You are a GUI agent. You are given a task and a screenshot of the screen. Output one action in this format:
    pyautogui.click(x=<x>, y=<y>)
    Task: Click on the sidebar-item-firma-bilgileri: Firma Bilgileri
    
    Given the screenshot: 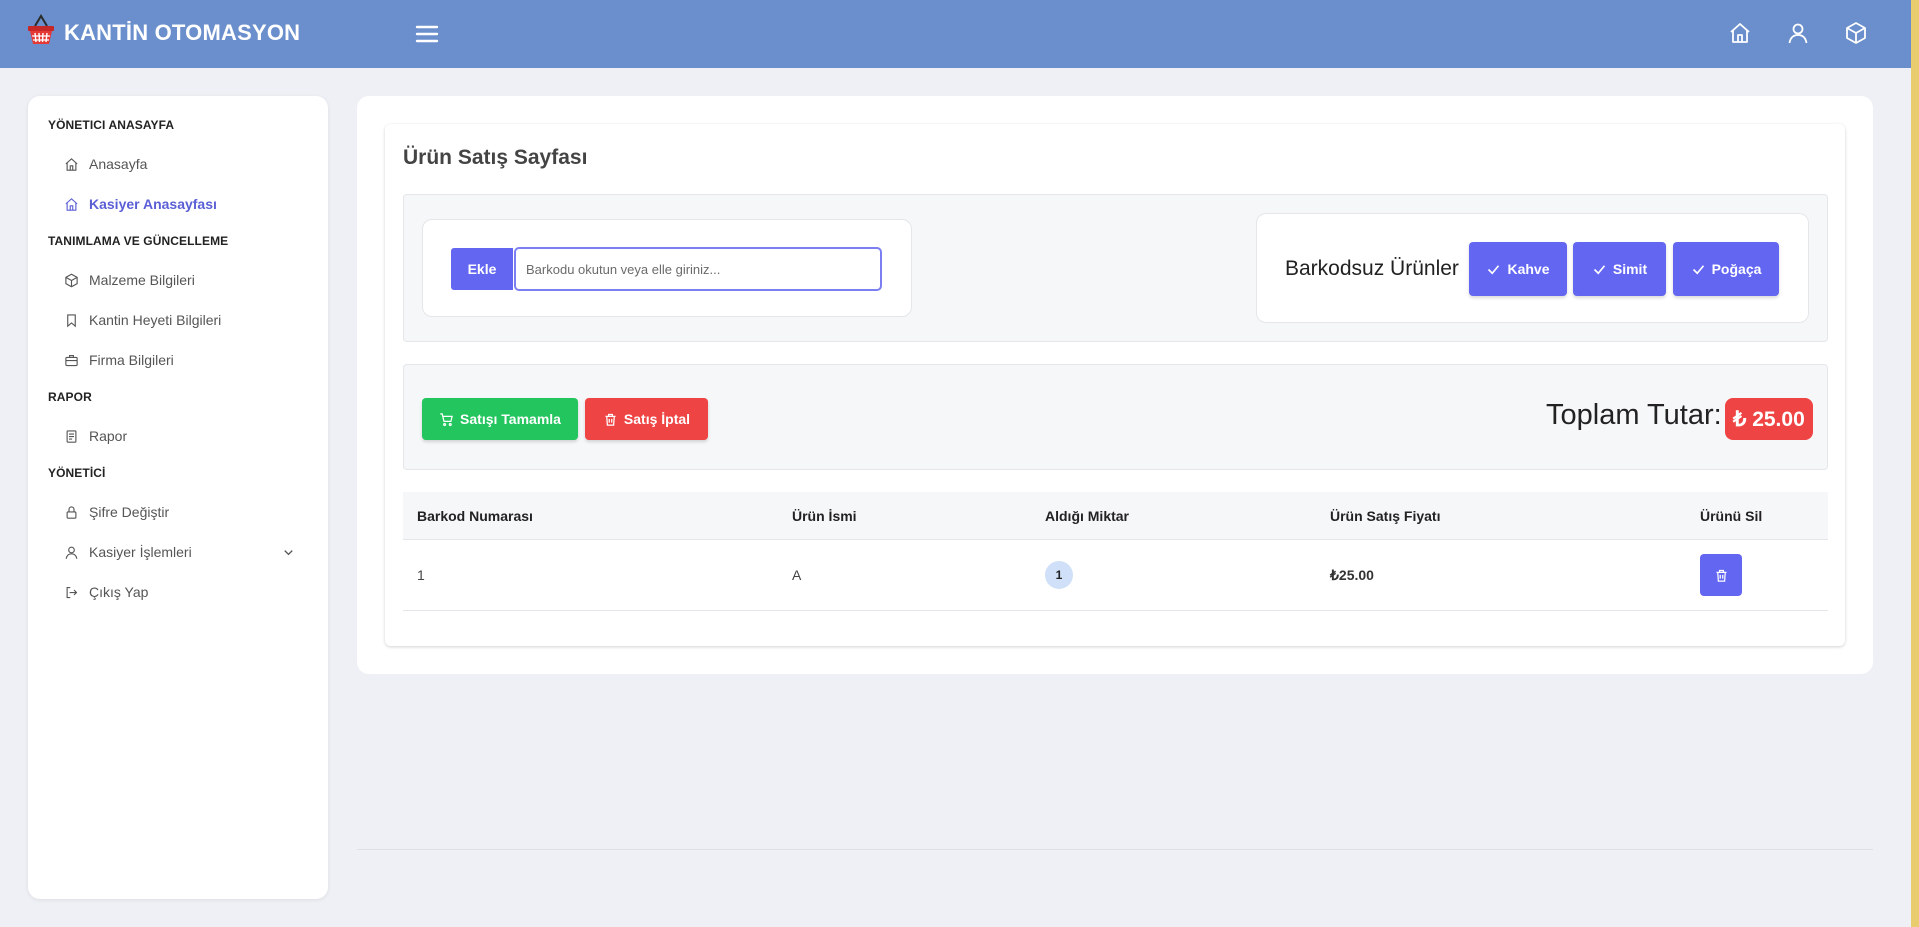 What is the action you would take?
    pyautogui.click(x=178, y=360)
    